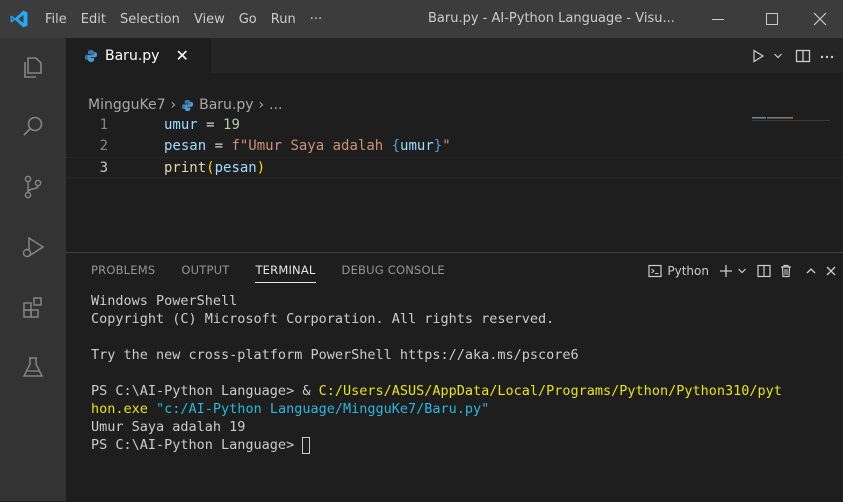 Image resolution: width=843 pixels, height=502 pixels. I want to click on terminal-prompt: PS C:\AI-Python Language> &, so click(205, 391).